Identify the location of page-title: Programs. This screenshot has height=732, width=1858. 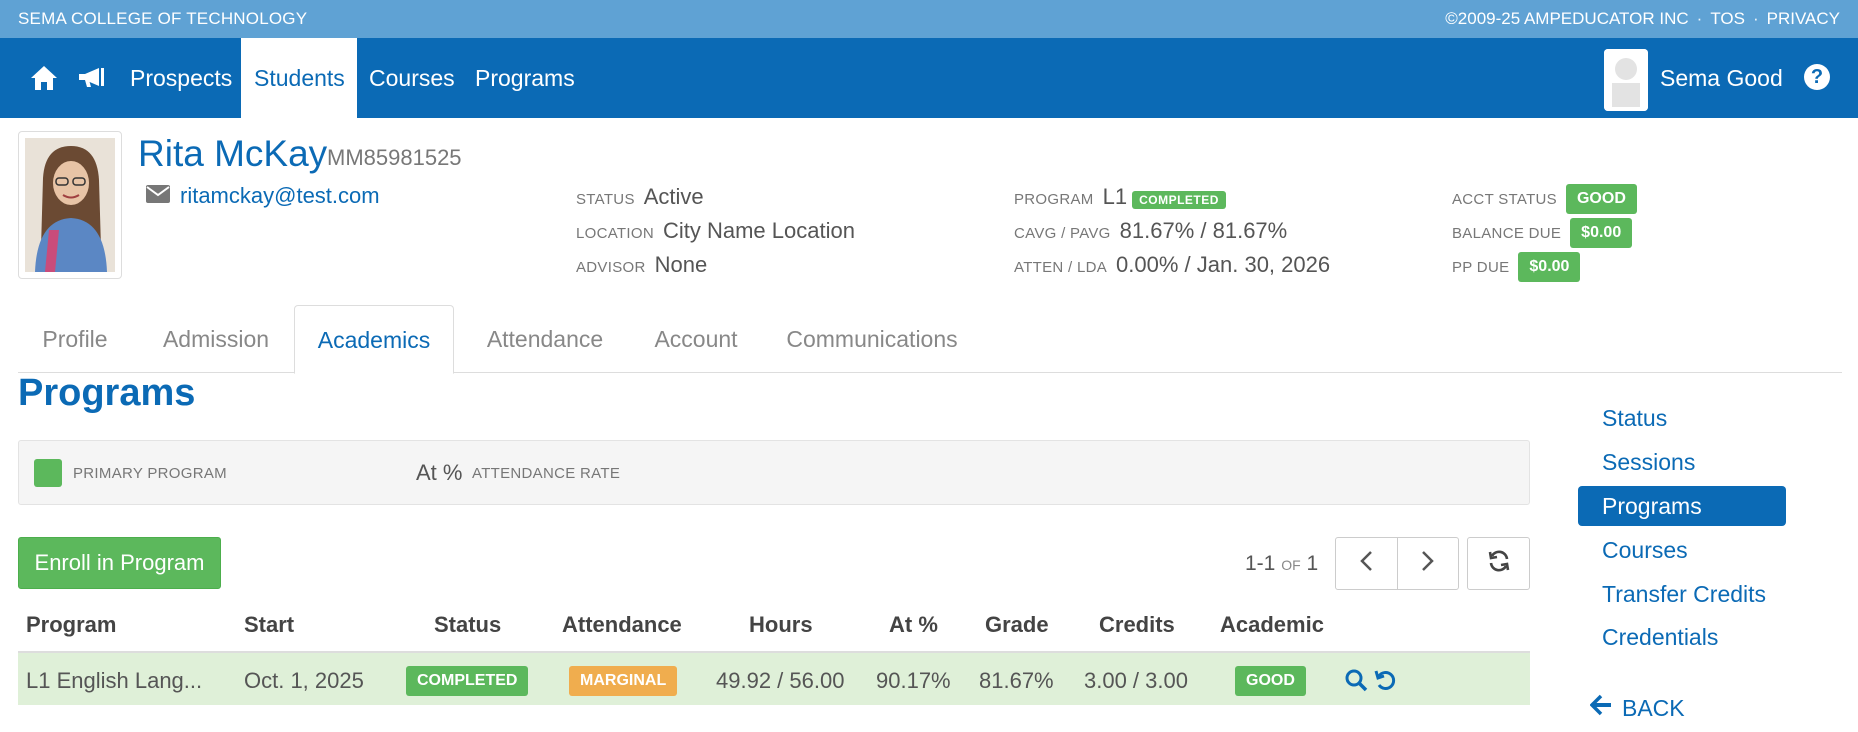
(107, 393).